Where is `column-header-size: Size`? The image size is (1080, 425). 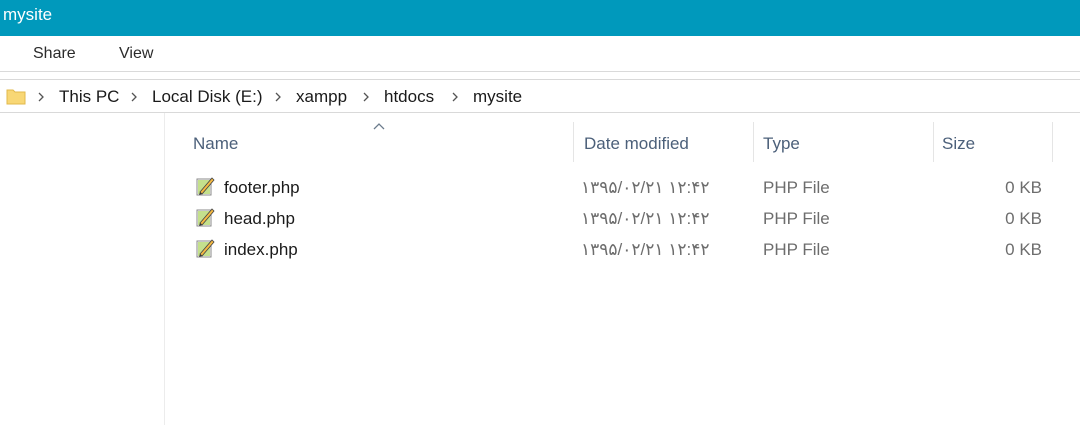 column-header-size: Size is located at coordinates (993, 142).